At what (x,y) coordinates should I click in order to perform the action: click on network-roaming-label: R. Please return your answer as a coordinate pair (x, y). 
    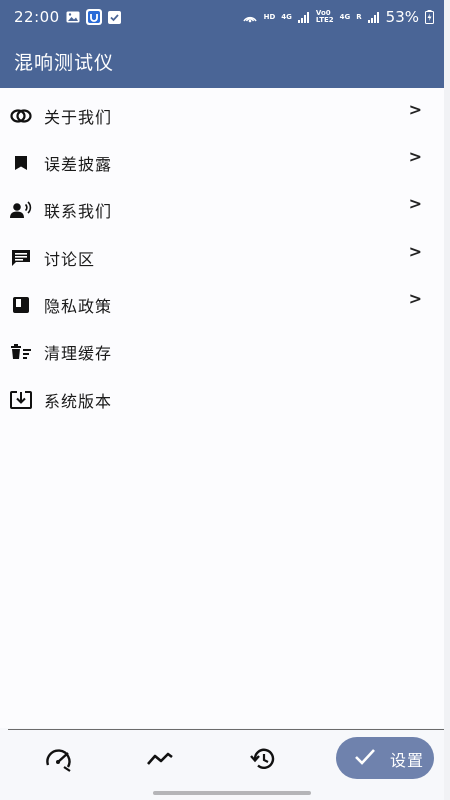
    Looking at the image, I should click on (359, 16).